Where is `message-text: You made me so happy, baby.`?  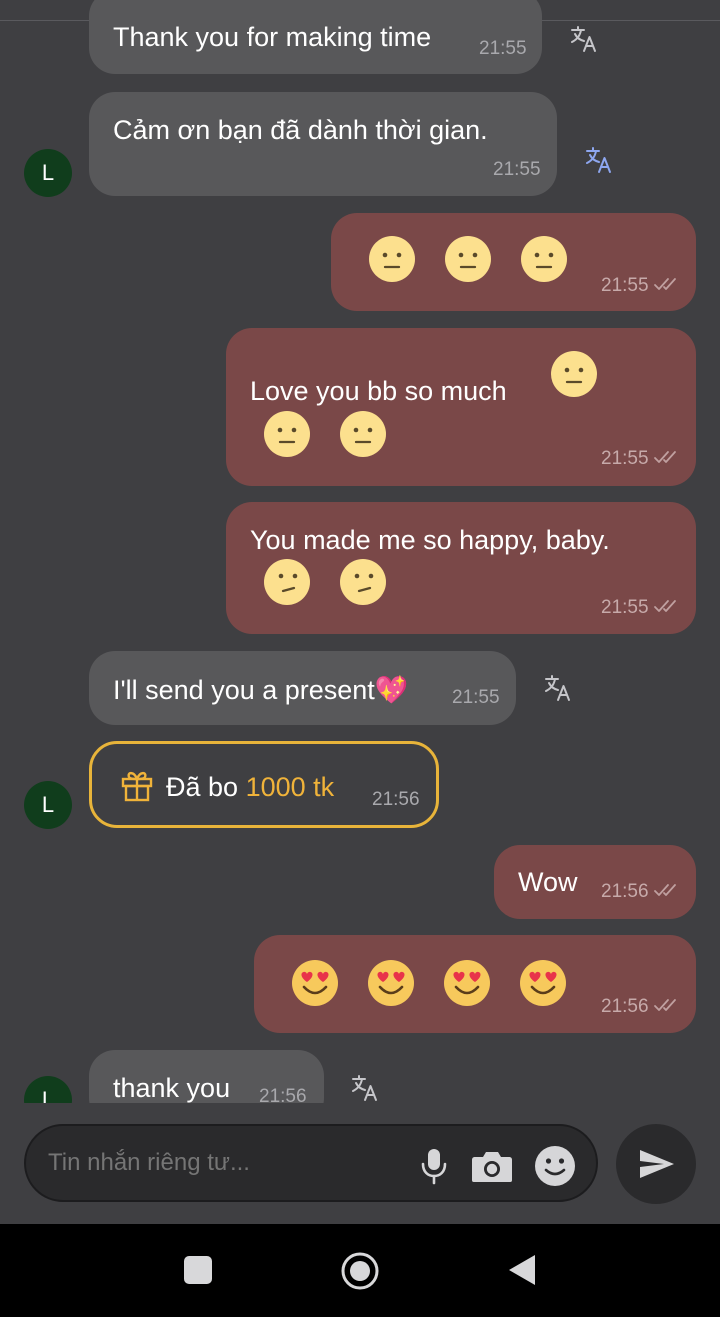 message-text: You made me so happy, baby. is located at coordinates (430, 540).